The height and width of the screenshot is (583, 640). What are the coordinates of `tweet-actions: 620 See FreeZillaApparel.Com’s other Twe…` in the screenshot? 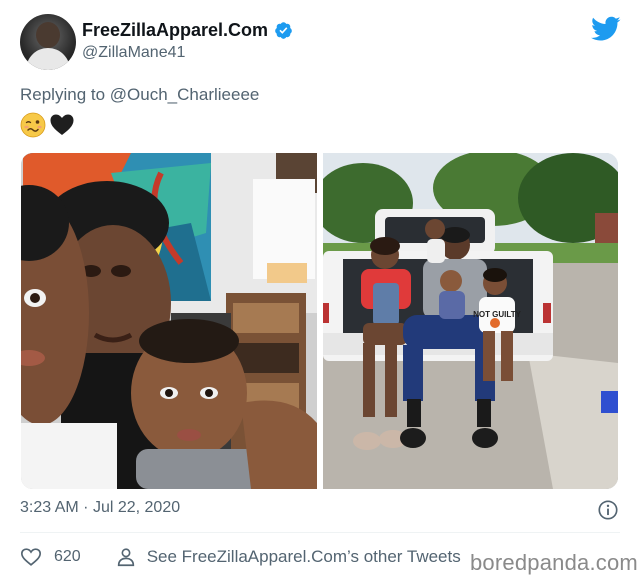 It's located at (240, 557).